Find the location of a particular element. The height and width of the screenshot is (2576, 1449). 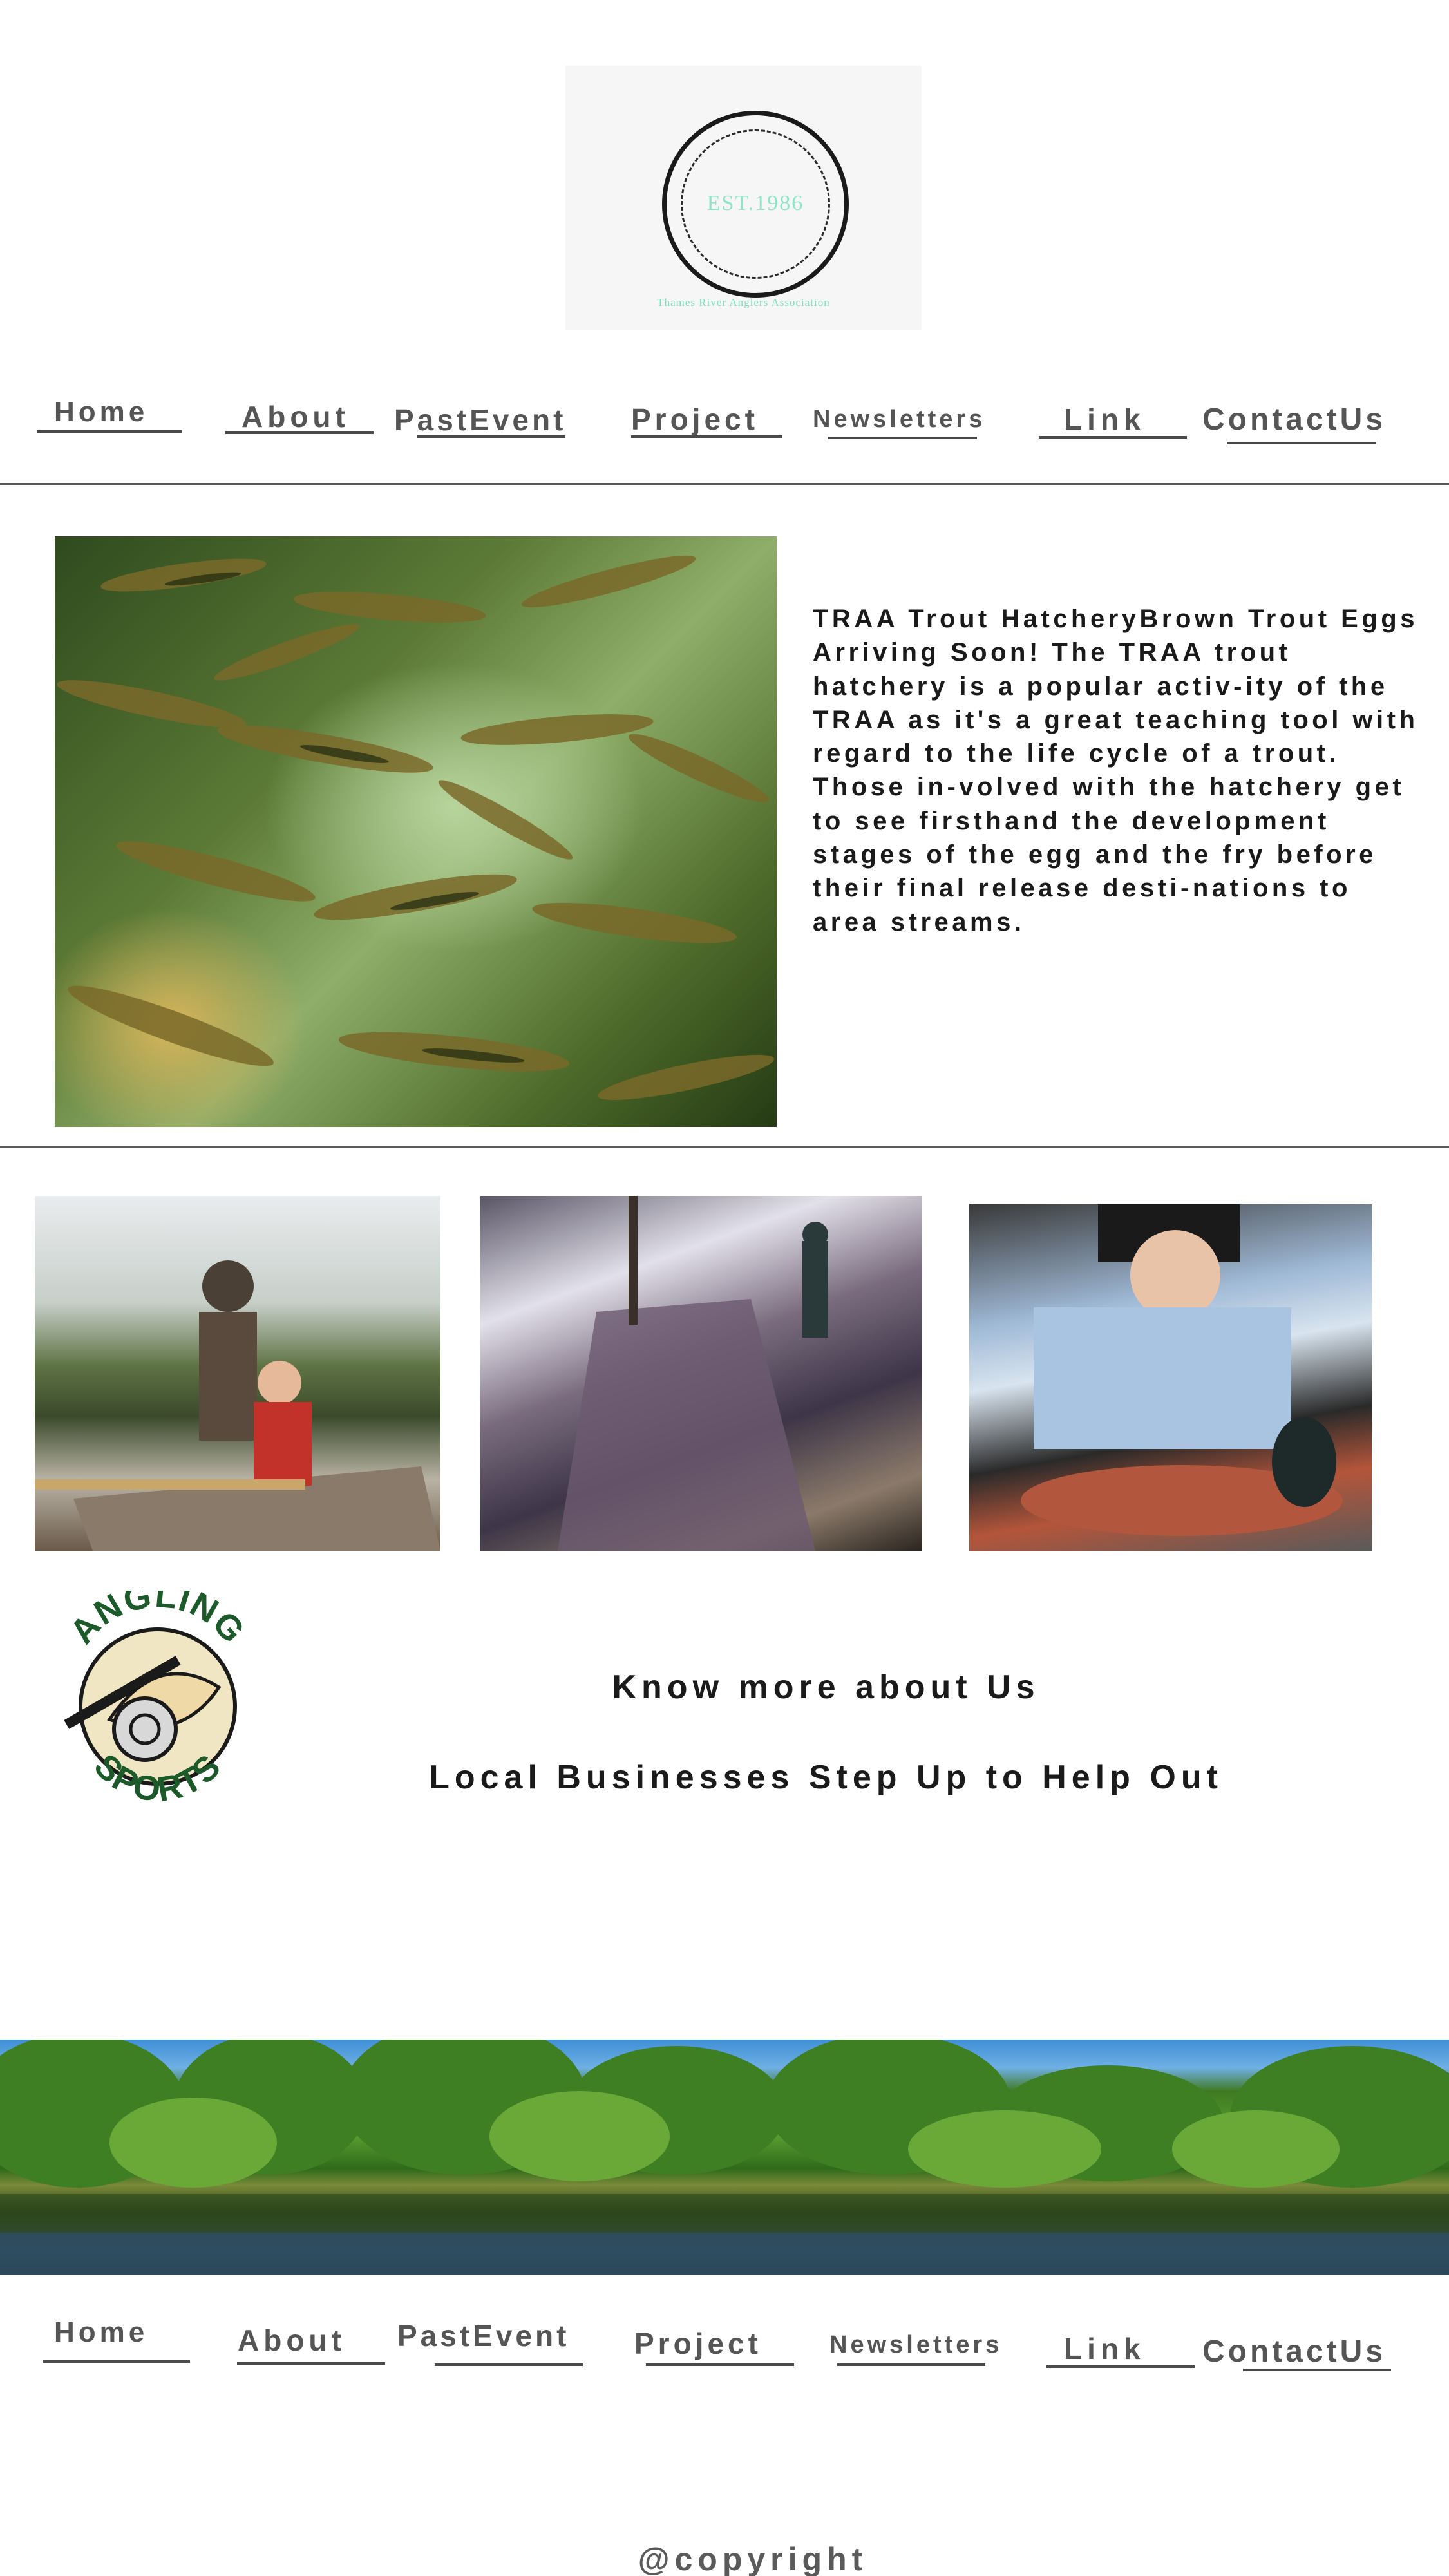

nav-divider is located at coordinates (724, 484).